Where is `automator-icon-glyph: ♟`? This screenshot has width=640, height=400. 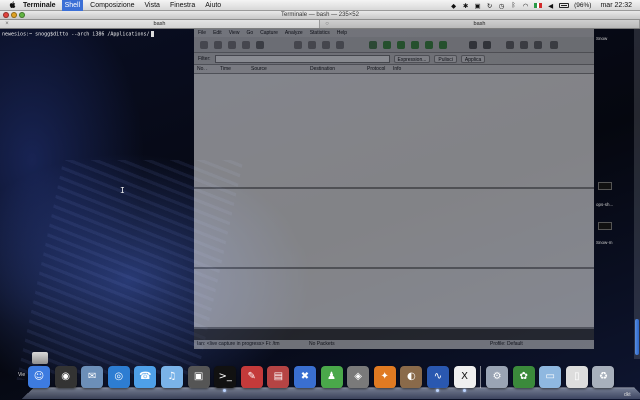
automator-icon-glyph: ♟ is located at coordinates (332, 376).